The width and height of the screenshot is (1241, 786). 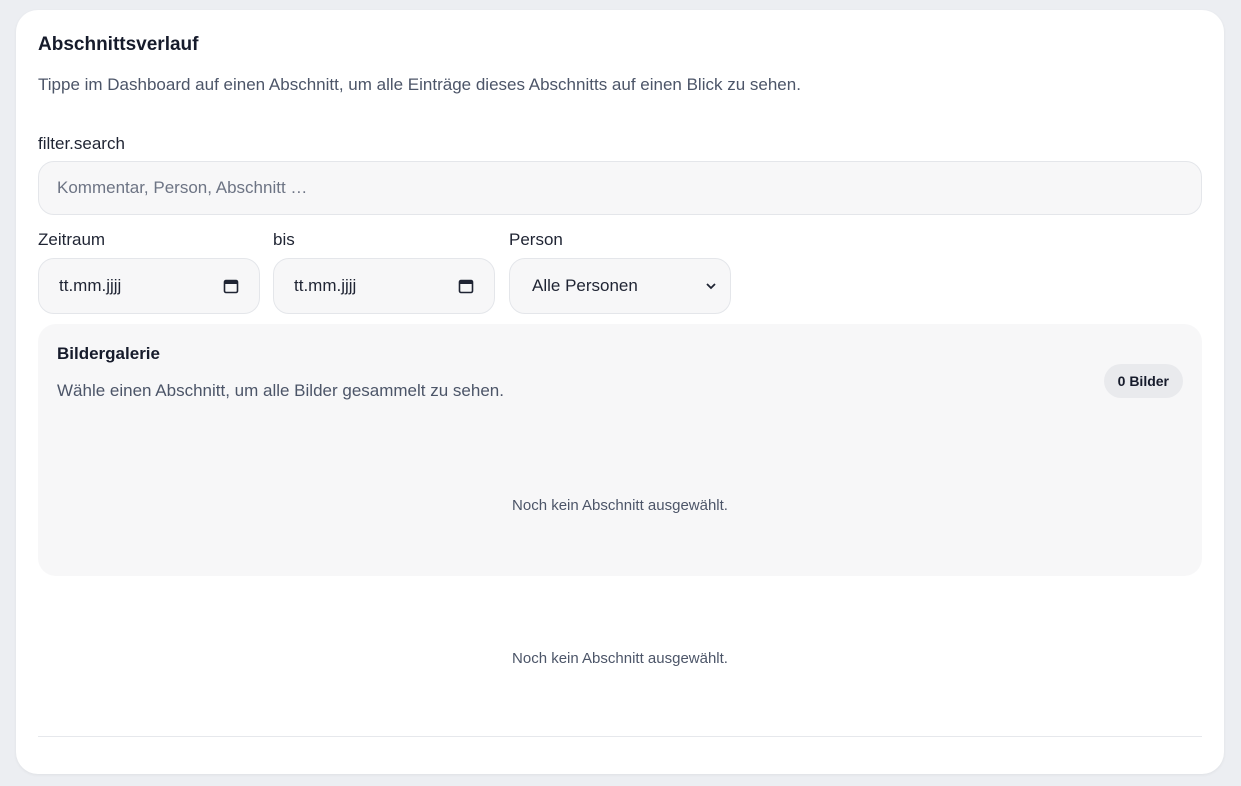 I want to click on gallery-empty-state: Noch kein Abschnitt ausgewählt., so click(x=620, y=505).